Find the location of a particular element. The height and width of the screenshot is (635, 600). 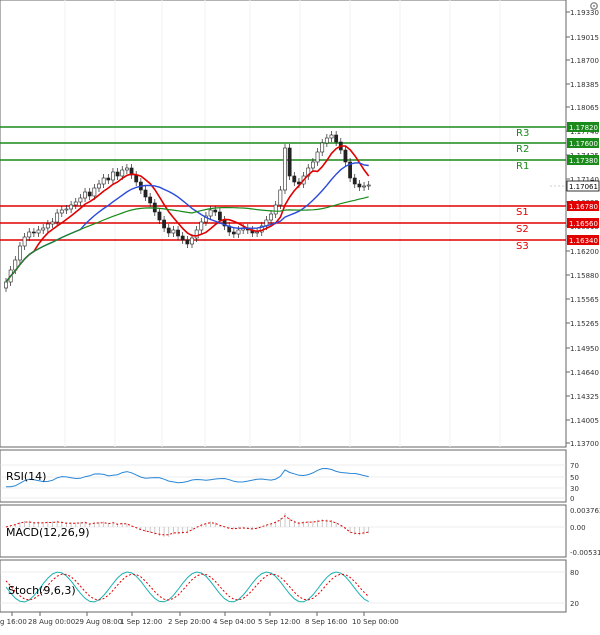

macd-axis-label: -0.005312 is located at coordinates (585, 553).